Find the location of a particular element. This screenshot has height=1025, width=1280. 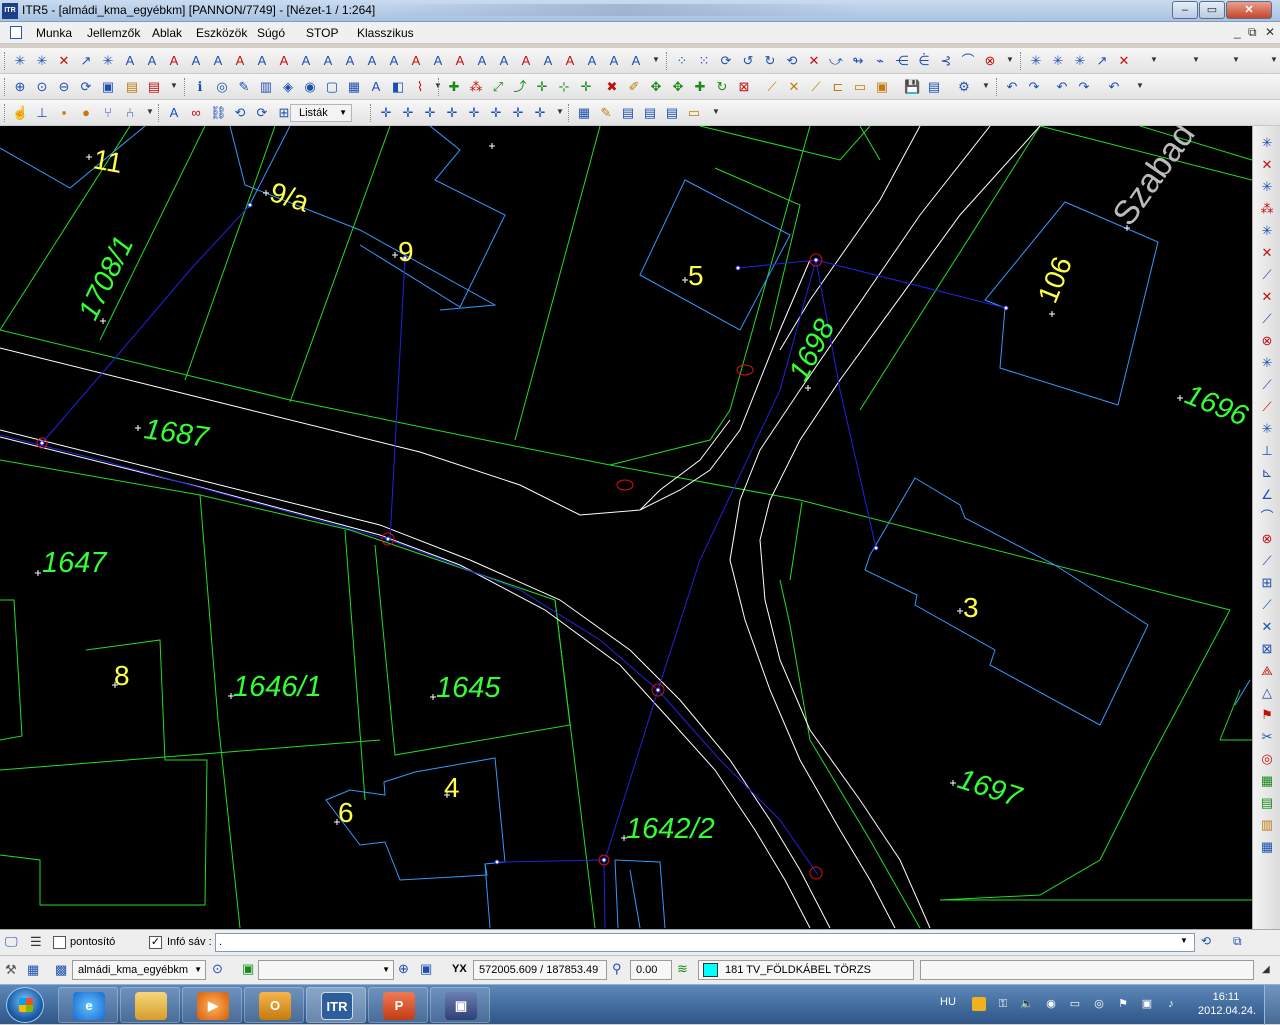

snap-cross-icon: ✕ is located at coordinates (1267, 253).